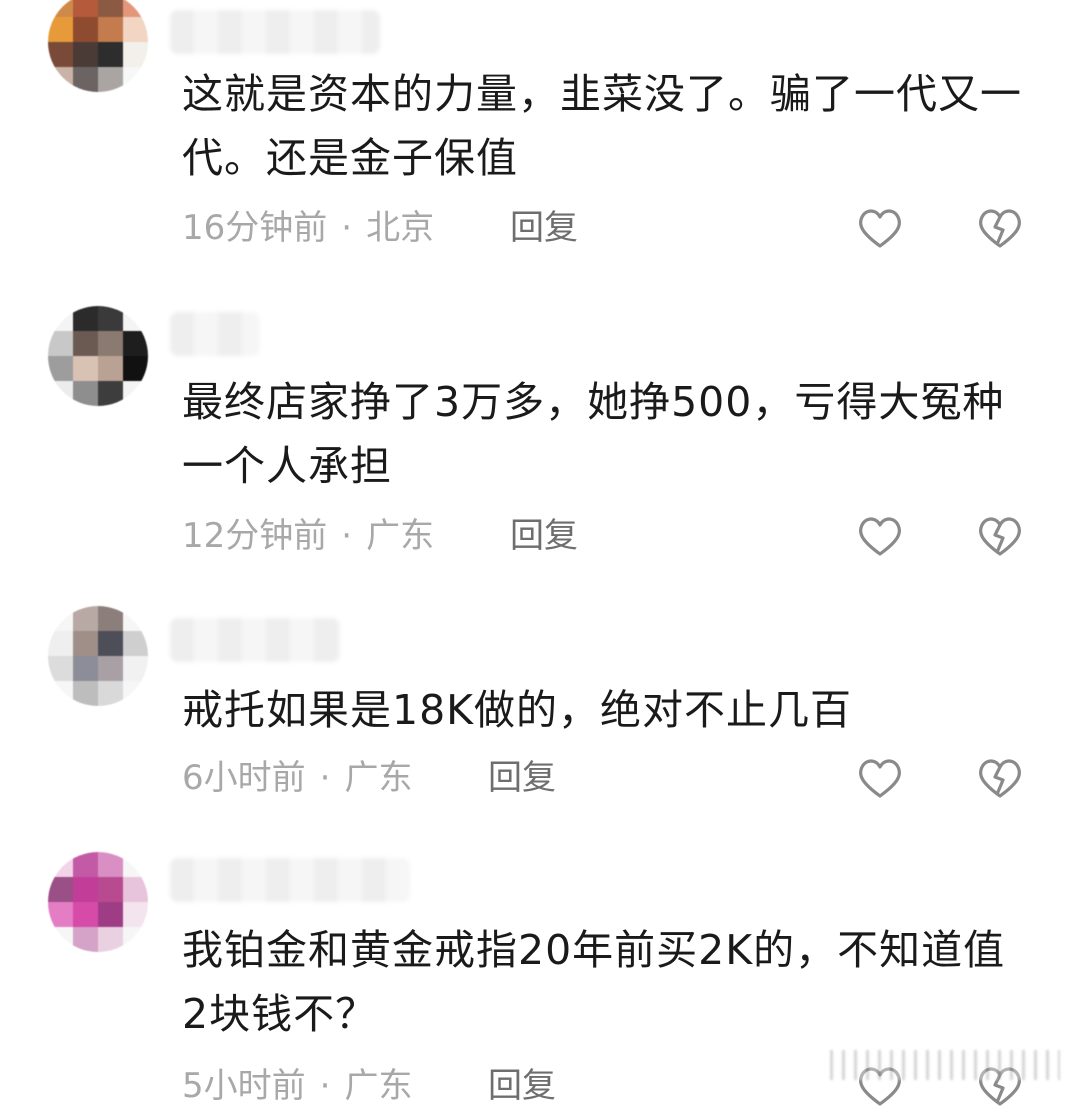  Describe the element at coordinates (400, 228) in the screenshot. I see `comment-location: 北京` at that location.